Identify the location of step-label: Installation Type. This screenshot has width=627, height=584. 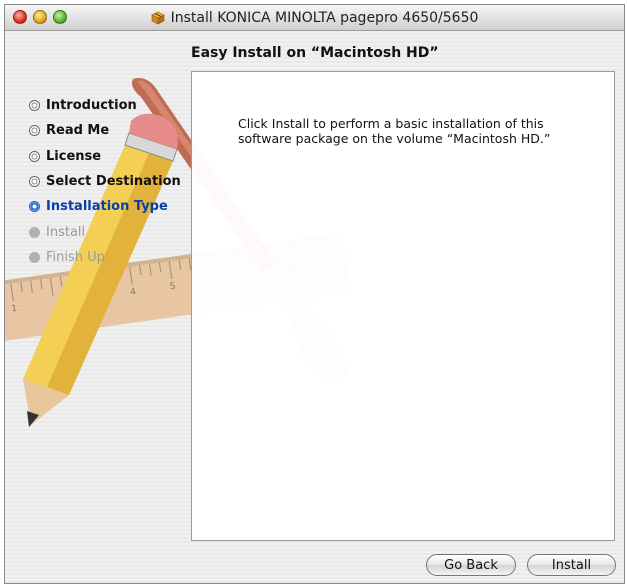
(107, 207).